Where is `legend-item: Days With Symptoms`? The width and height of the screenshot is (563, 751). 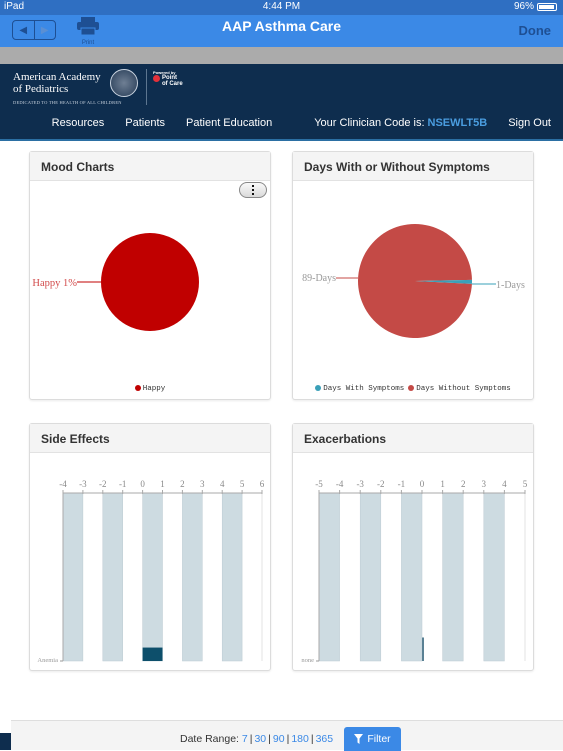
legend-item: Days With Symptoms is located at coordinates (359, 389).